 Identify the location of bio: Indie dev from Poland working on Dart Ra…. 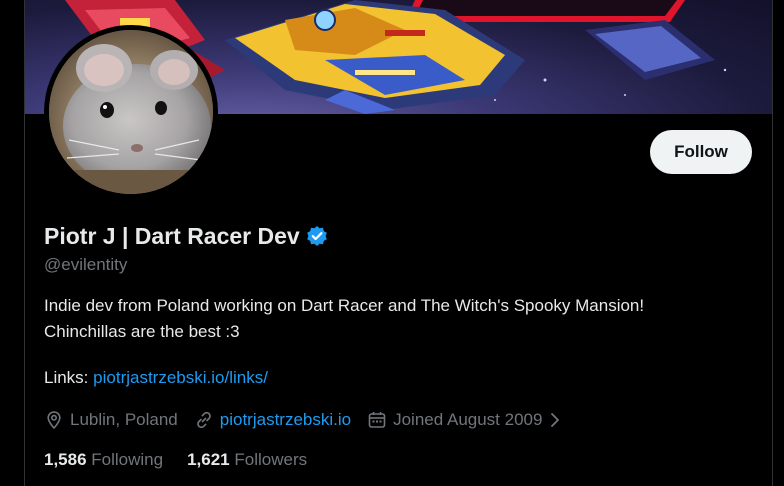
(394, 319).